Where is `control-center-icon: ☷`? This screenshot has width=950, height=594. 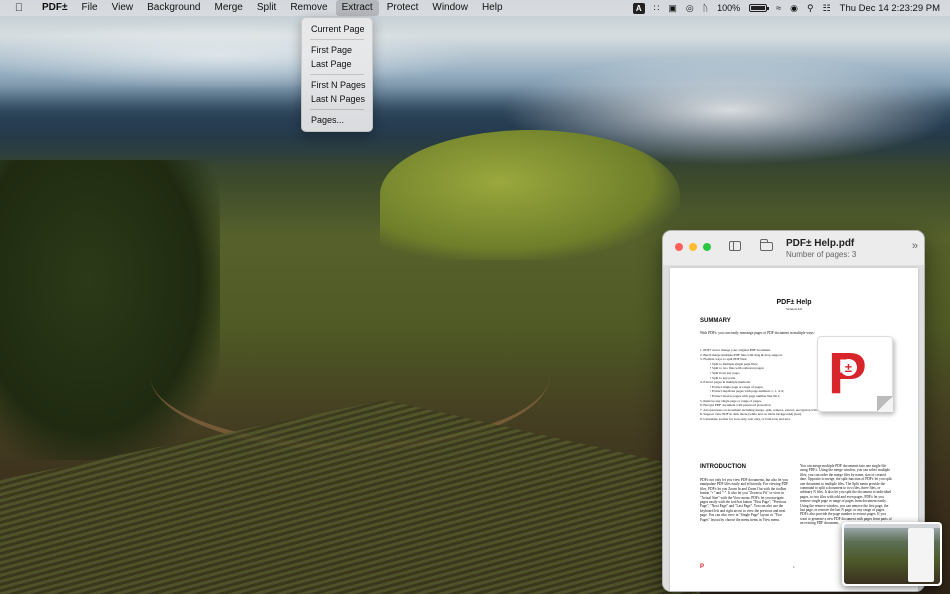
control-center-icon: ☷ is located at coordinates (827, 8).